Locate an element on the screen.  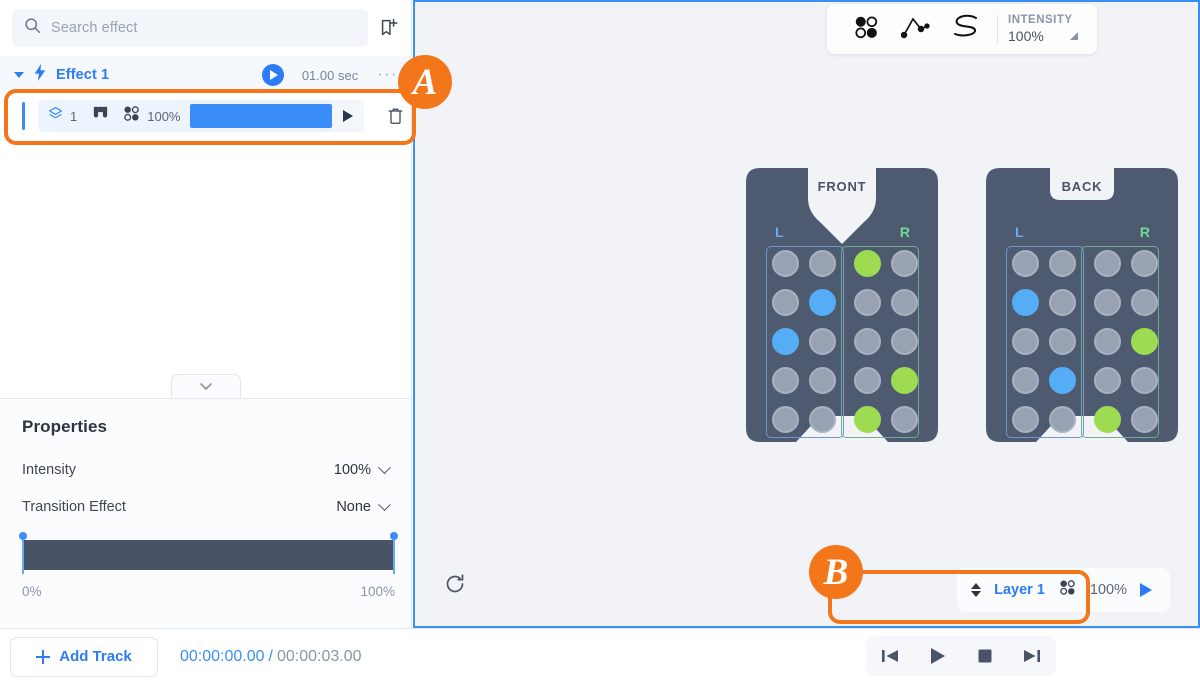
skip-to-end-button is located at coordinates (1032, 656).